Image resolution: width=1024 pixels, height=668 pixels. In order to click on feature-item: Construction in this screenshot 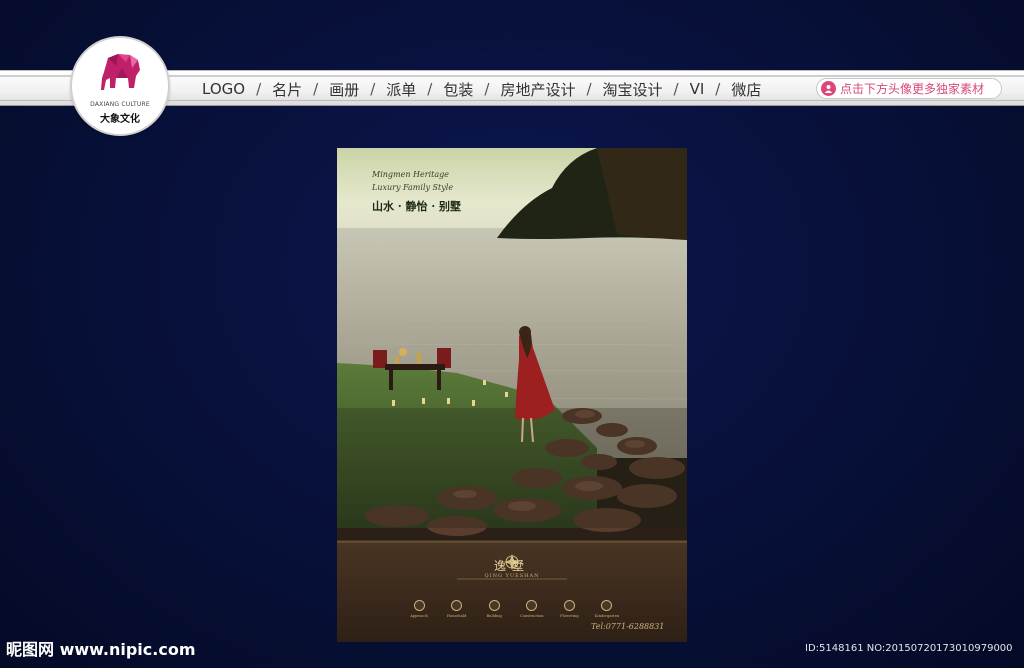, I will do `click(532, 609)`.